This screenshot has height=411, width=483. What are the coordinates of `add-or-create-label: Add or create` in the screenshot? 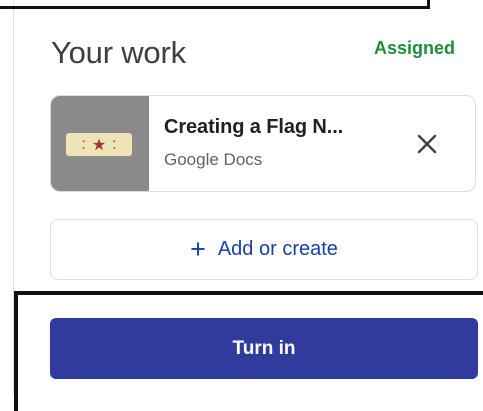 It's located at (277, 249).